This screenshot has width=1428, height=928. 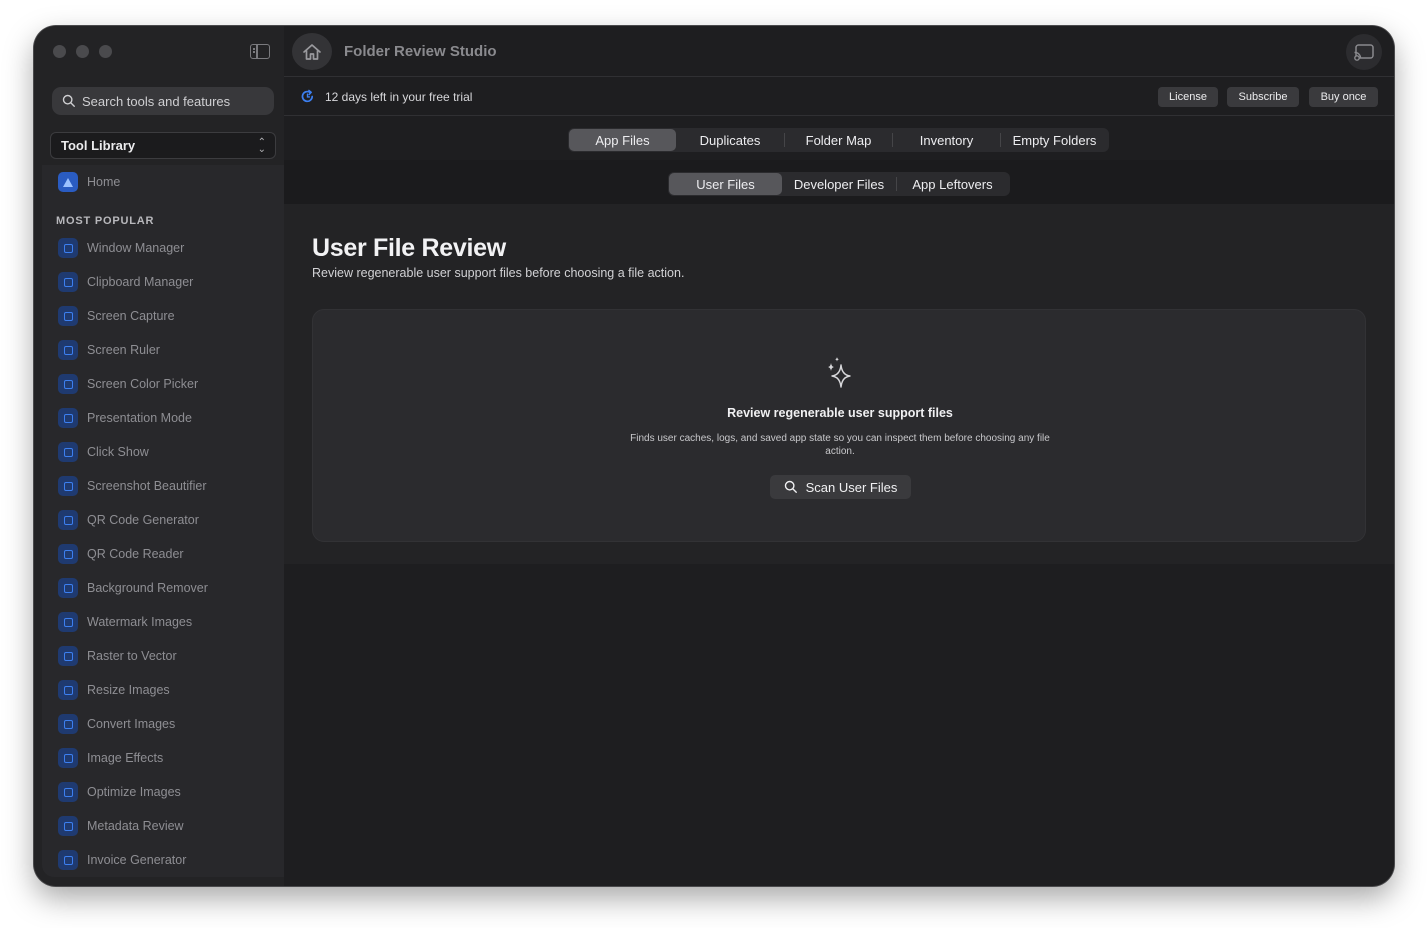 I want to click on sidebar-item-label: Screen Ruler, so click(x=123, y=350).